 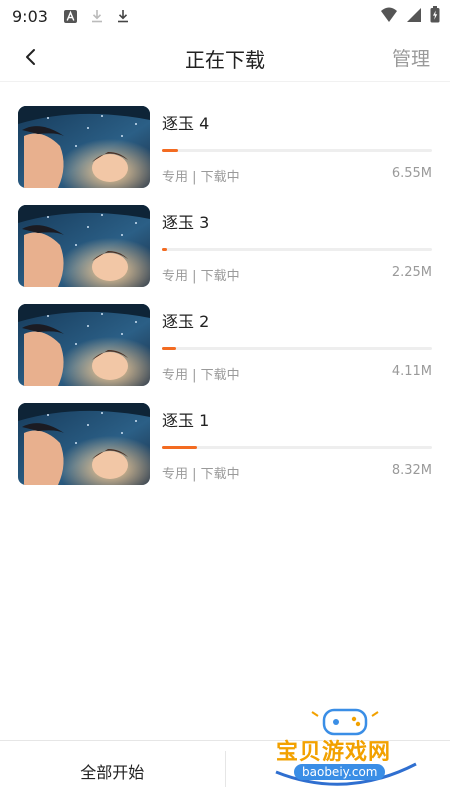 I want to click on download-title: 逐玉 2, so click(x=186, y=321).